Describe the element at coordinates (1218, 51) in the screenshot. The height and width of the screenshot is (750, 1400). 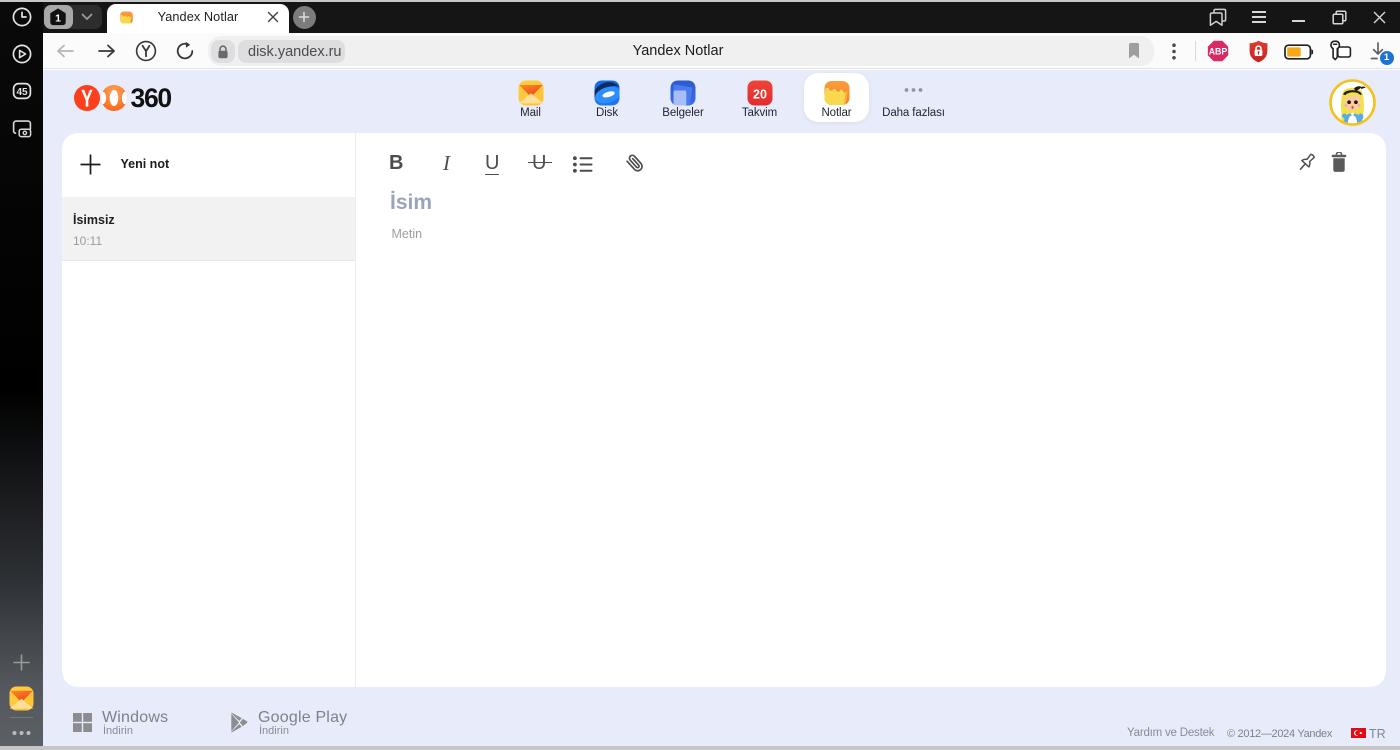
I see `svg-text: ABP` at that location.